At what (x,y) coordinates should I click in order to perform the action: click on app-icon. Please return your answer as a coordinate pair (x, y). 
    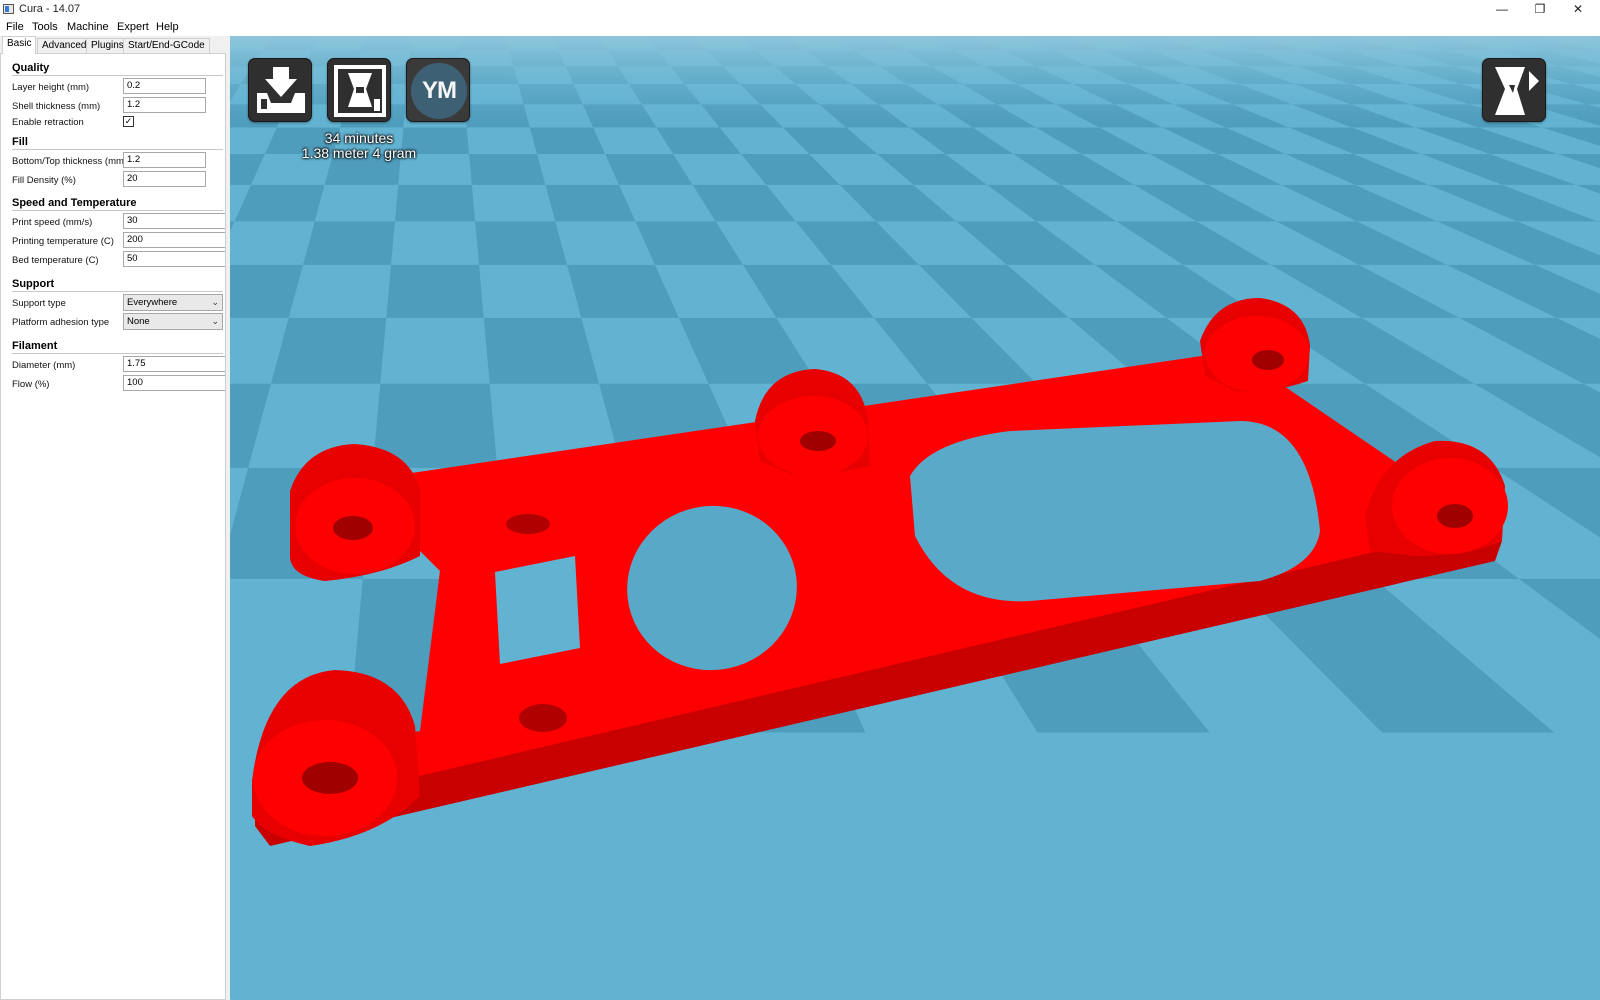
    Looking at the image, I should click on (8, 9).